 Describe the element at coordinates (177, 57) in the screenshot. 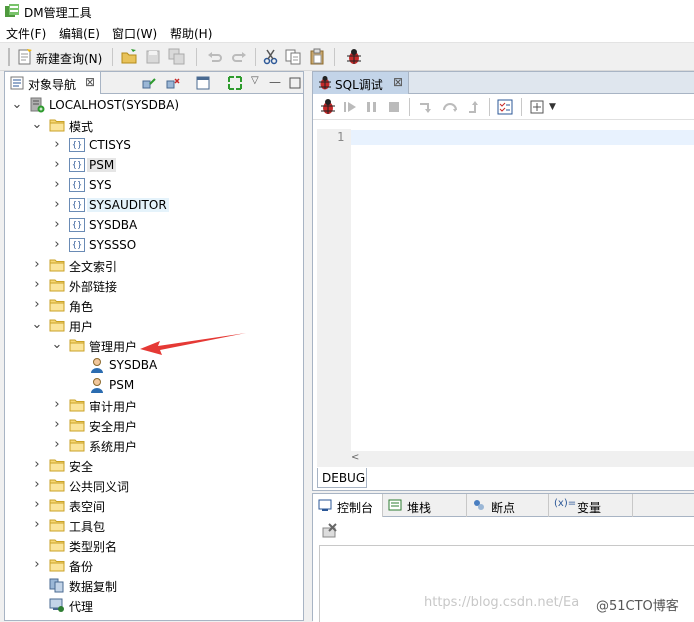

I see `save-all-icon` at that location.